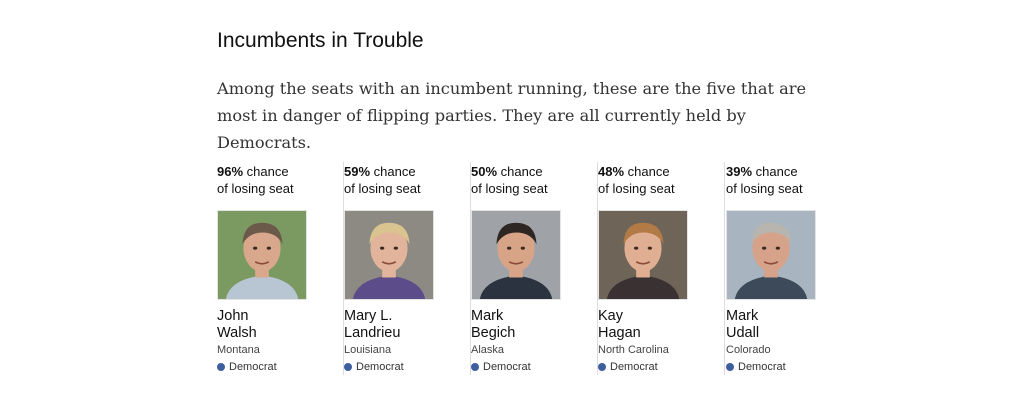  Describe the element at coordinates (320, 40) in the screenshot. I see `headline: Incumbents in Trouble` at that location.